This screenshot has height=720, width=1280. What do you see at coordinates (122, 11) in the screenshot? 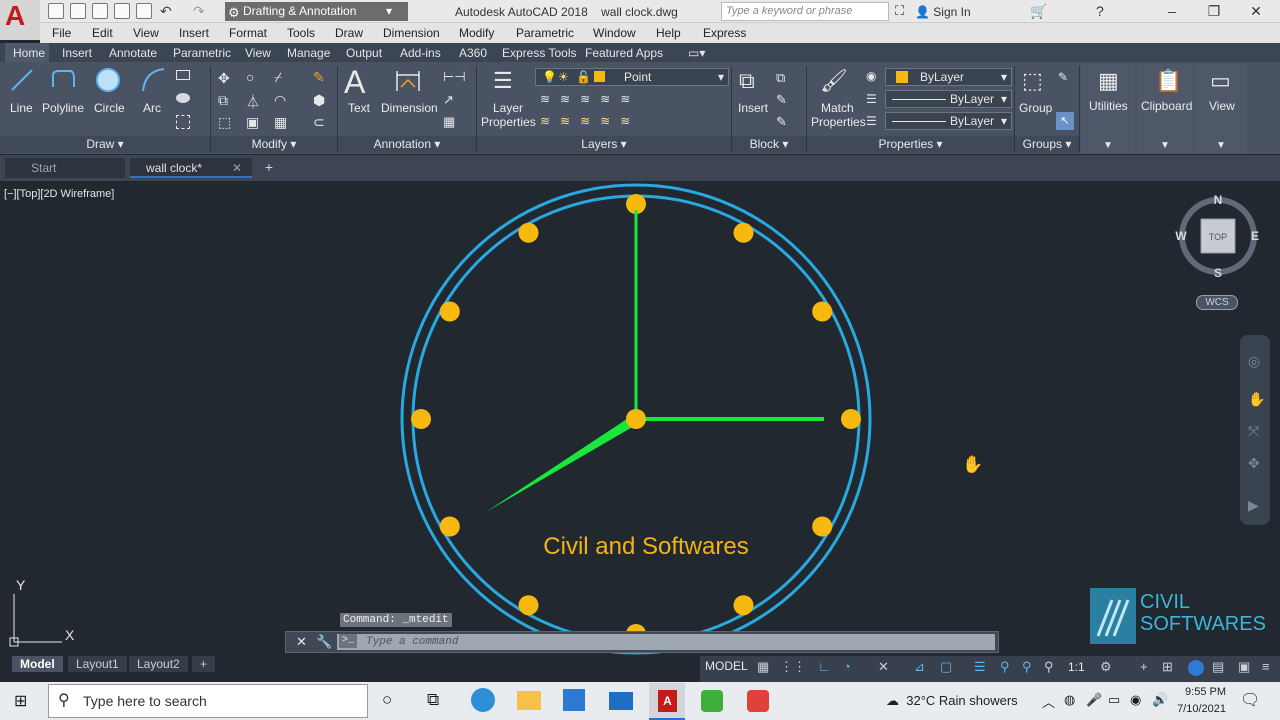
I see `save-as-icon` at bounding box center [122, 11].